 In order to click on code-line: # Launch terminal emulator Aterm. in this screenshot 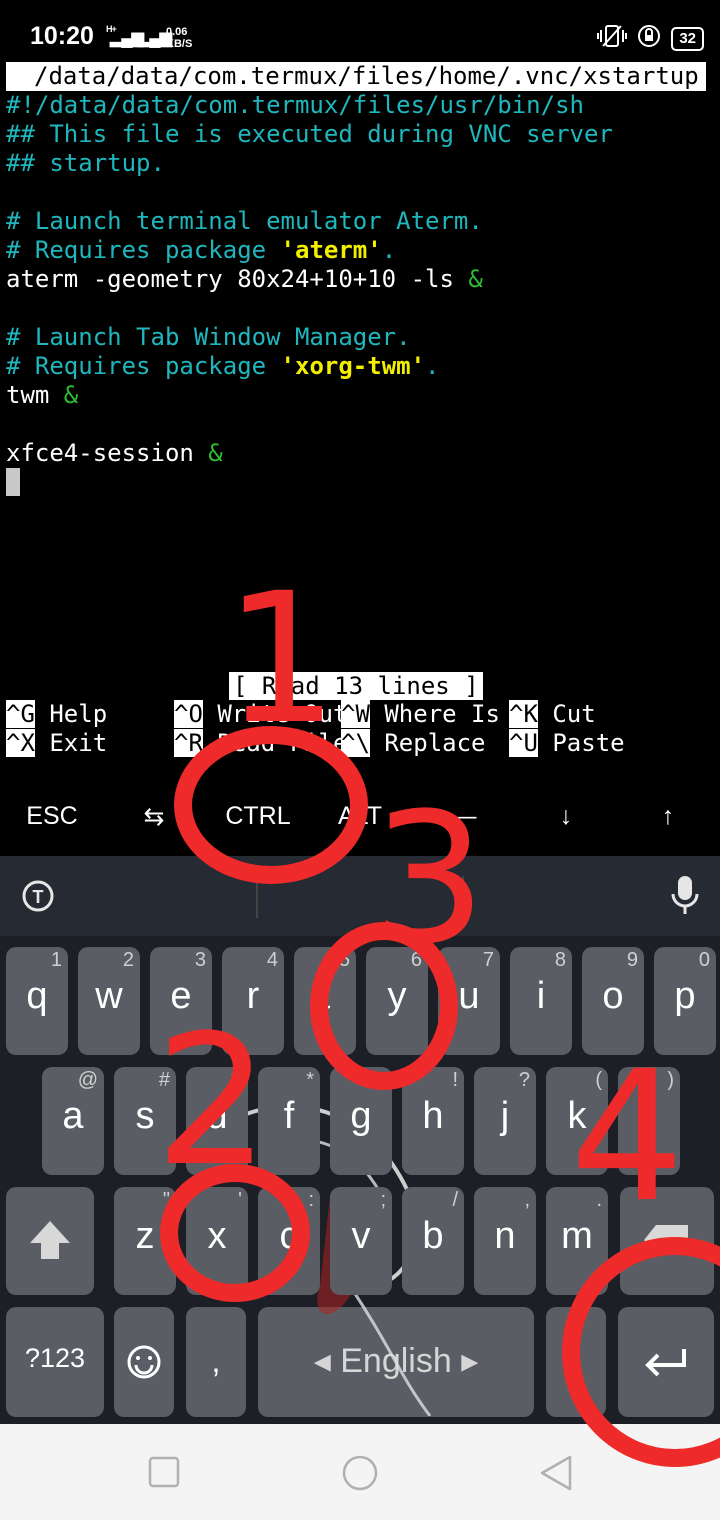, I will do `click(244, 221)`.